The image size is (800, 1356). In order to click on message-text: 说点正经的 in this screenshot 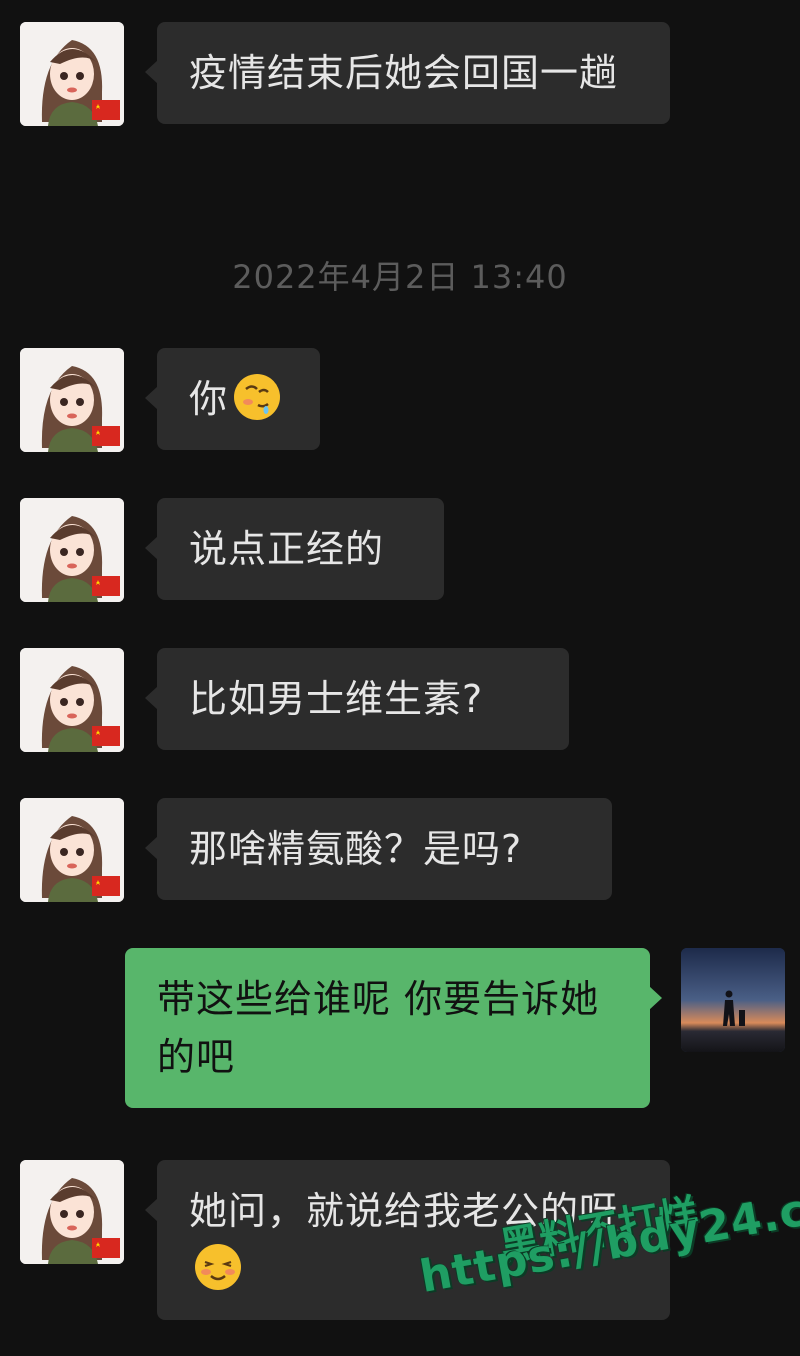, I will do `click(287, 549)`.